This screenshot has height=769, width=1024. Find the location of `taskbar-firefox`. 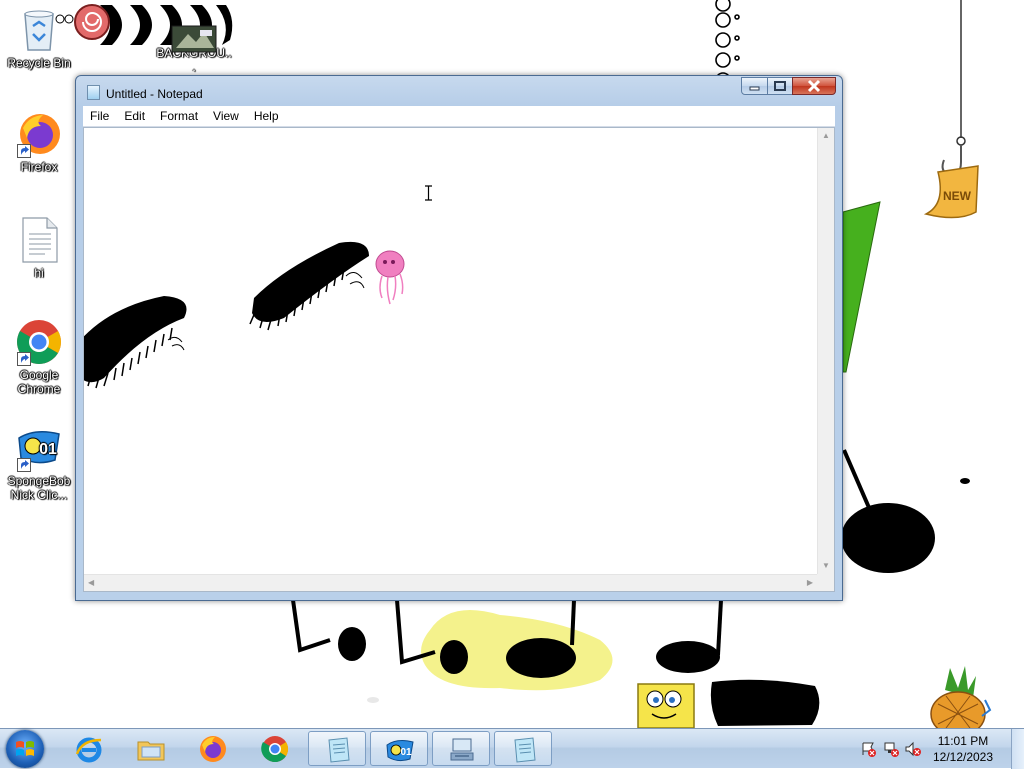

taskbar-firefox is located at coordinates (213, 748).